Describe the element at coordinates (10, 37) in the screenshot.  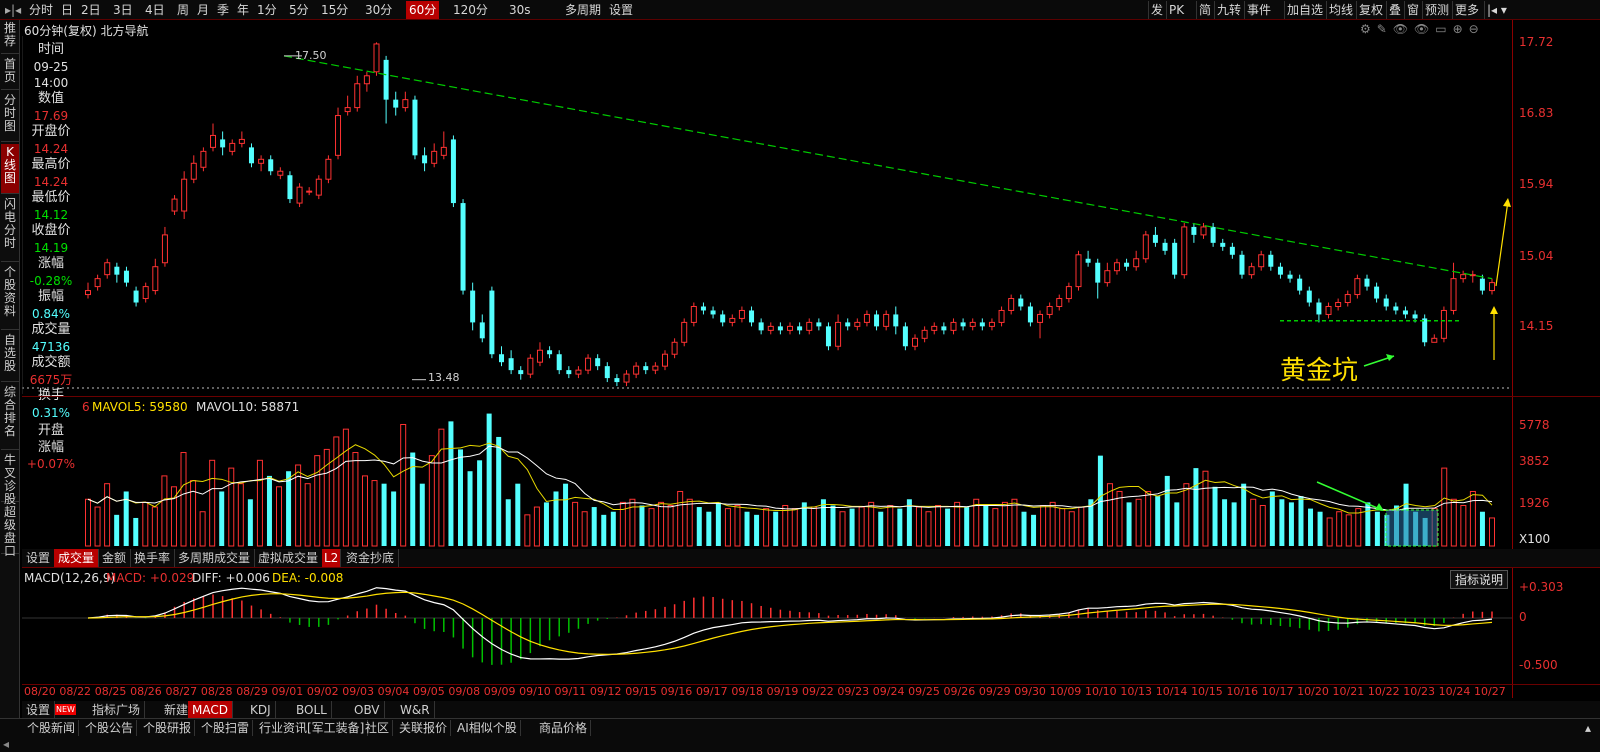
I see `sidebar-tab-0: 推荐` at that location.